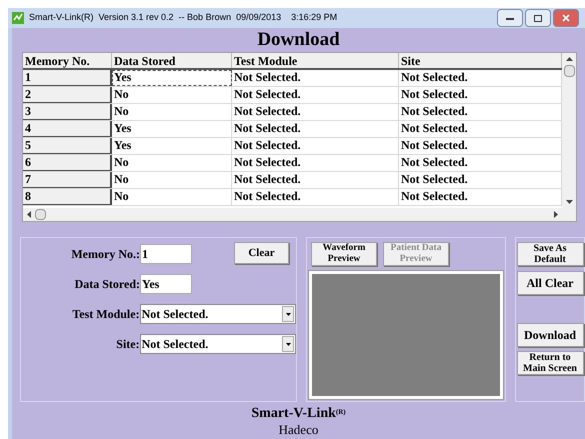  I want to click on column-header: Data Stored, so click(172, 60).